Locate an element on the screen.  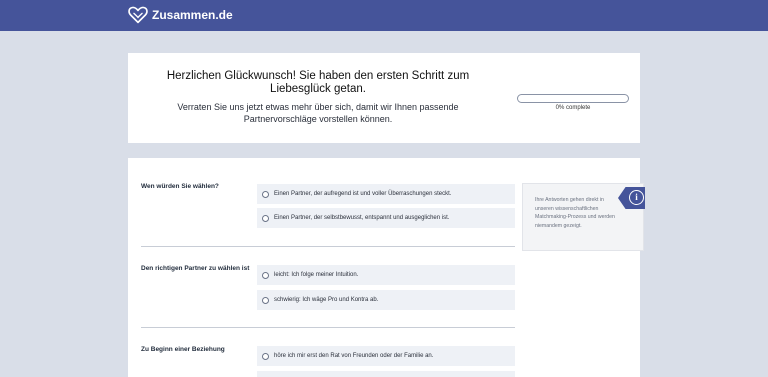
top-navigation-bar: Zusammen.de is located at coordinates (384, 15).